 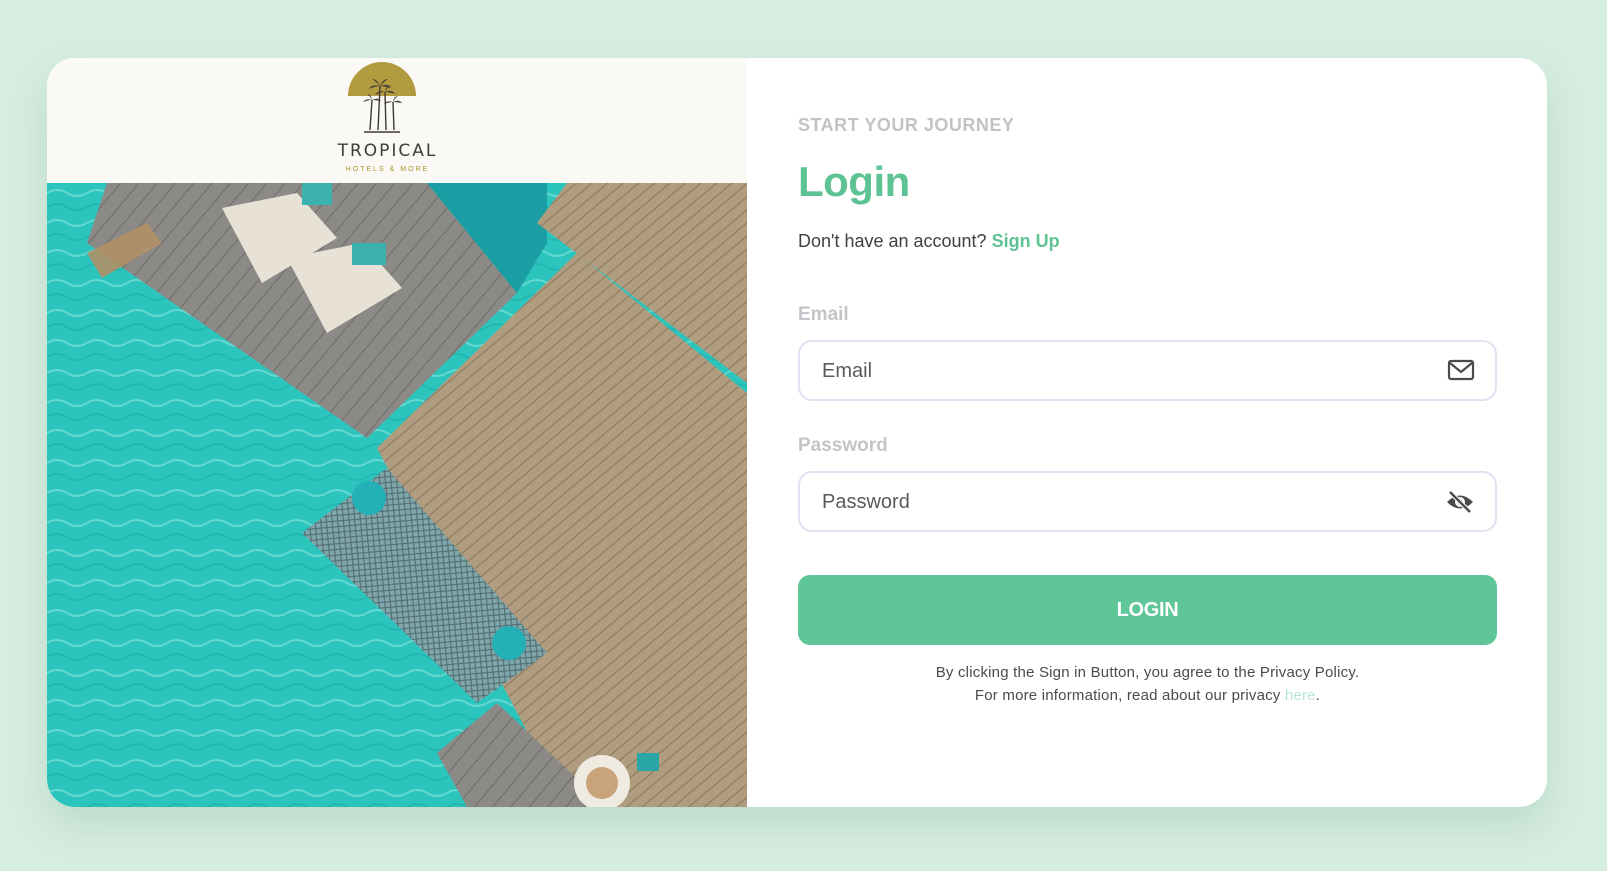 I want to click on login-button: LOGIN, so click(x=1147, y=610).